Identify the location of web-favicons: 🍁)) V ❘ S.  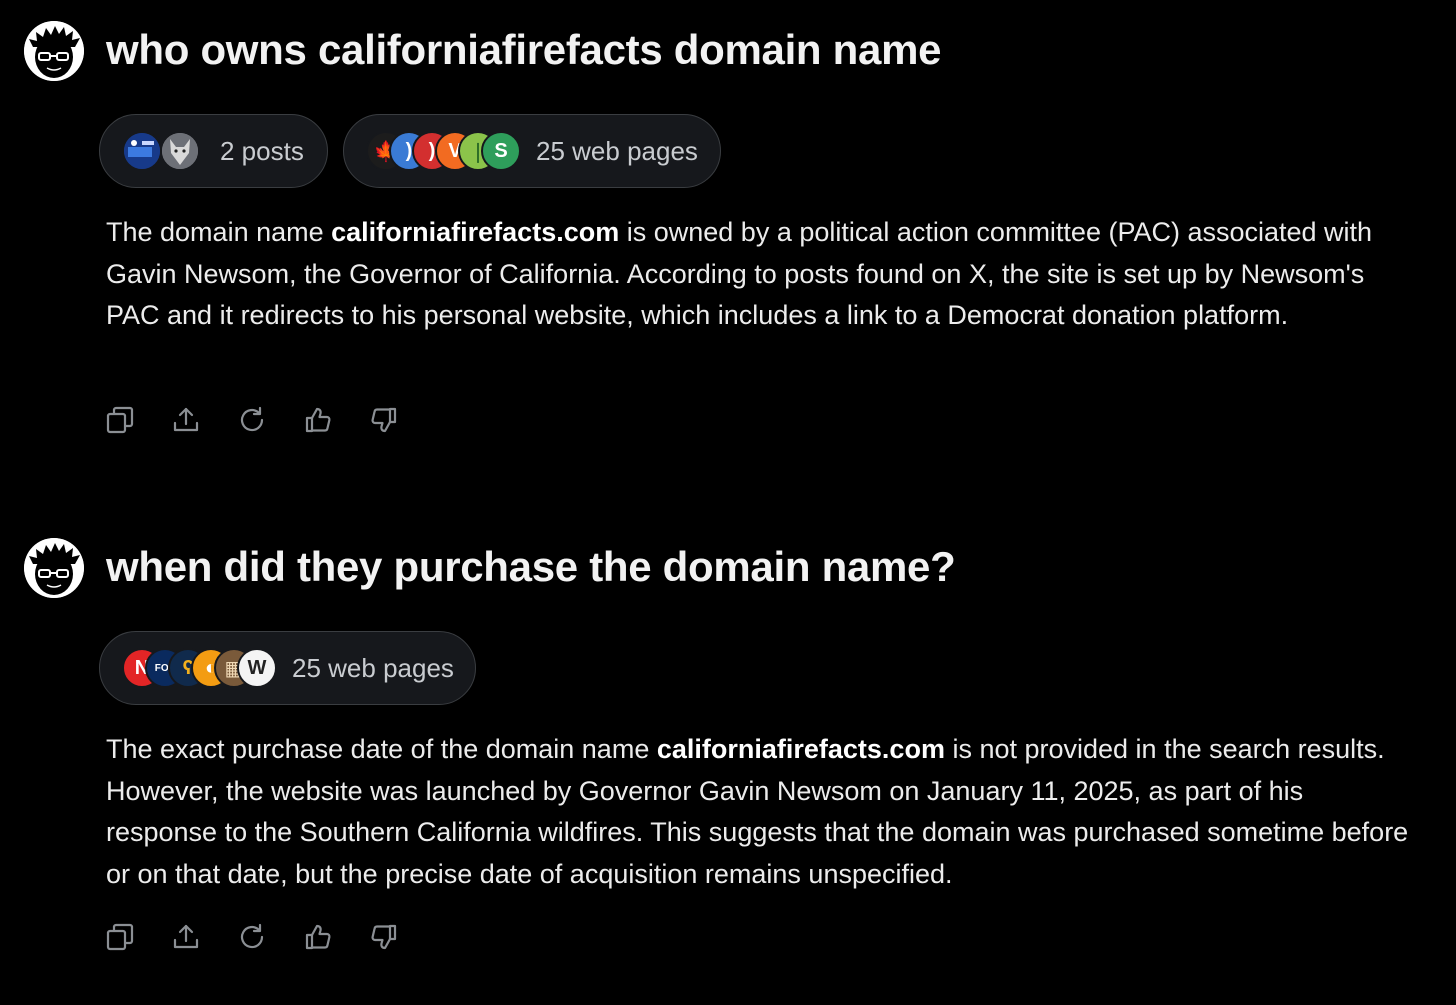
(443, 151).